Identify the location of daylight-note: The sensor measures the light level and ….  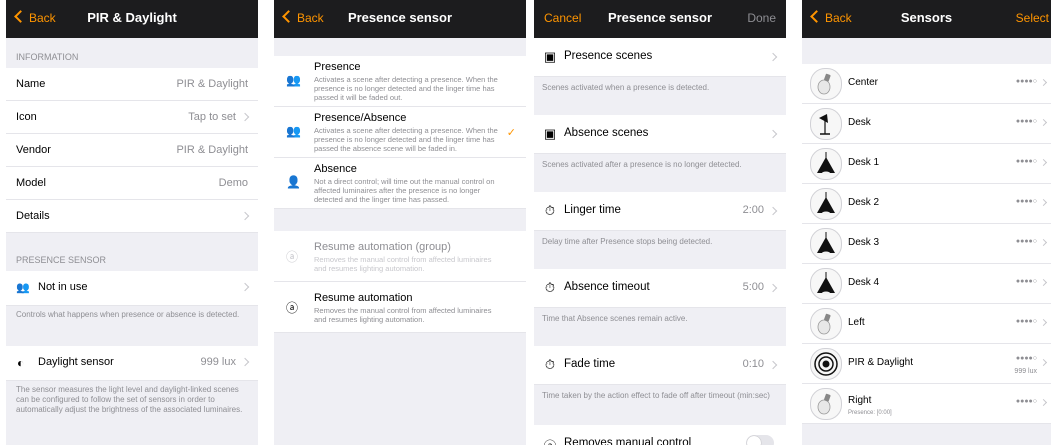
(129, 399).